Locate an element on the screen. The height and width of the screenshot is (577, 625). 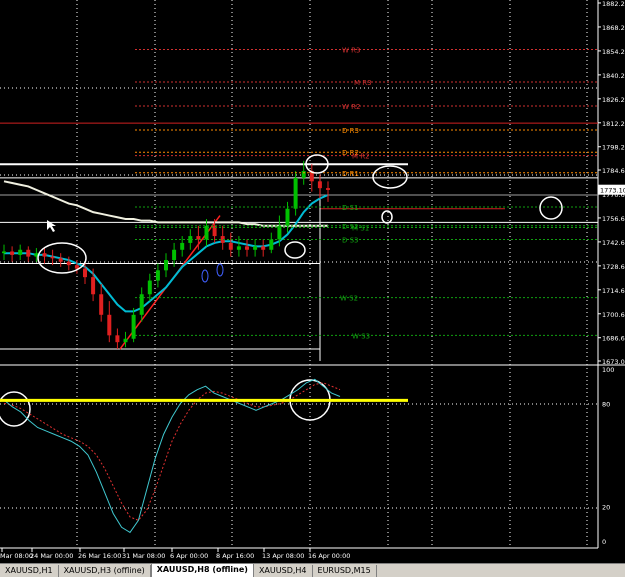
price-tick-label: 1812.20 is located at coordinates (613, 124).